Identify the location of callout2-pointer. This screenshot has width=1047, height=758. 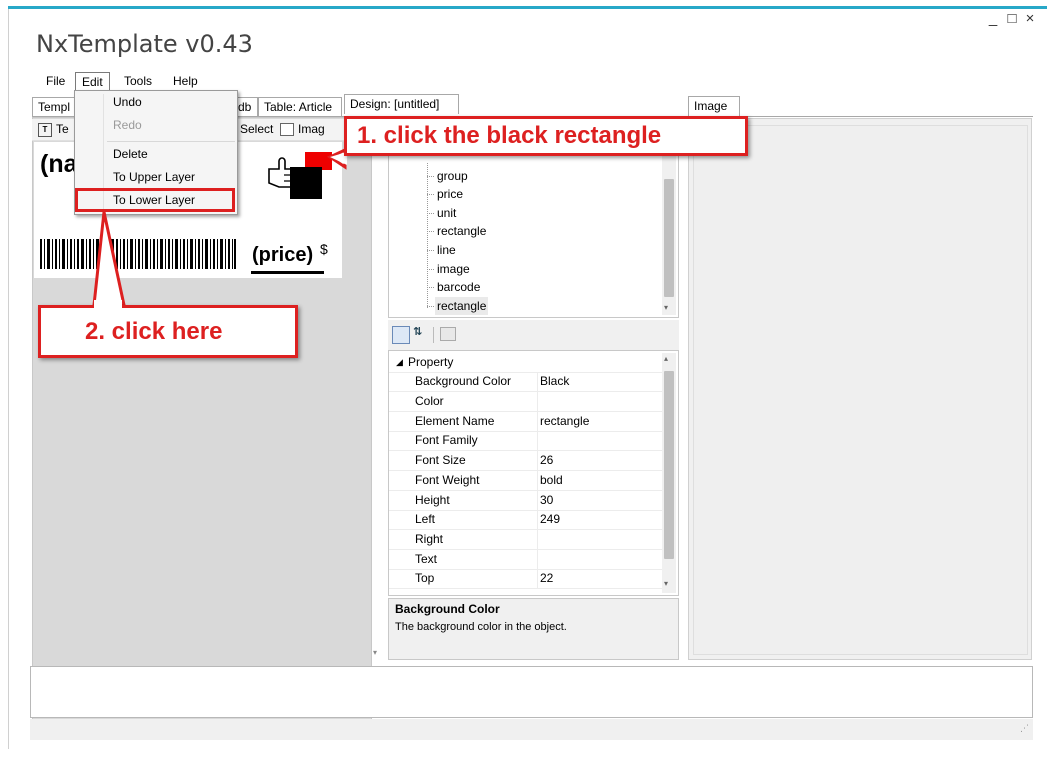
(109, 259).